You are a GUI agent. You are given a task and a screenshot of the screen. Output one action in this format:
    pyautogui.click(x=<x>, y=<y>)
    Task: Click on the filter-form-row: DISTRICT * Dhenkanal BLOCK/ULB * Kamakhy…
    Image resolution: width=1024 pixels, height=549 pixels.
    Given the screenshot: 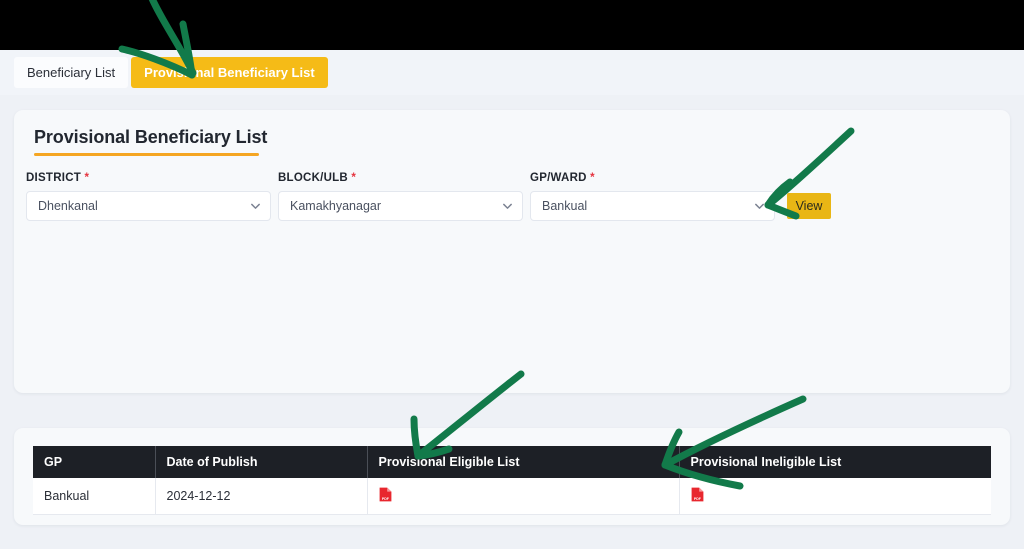 What is the action you would take?
    pyautogui.click(x=428, y=196)
    